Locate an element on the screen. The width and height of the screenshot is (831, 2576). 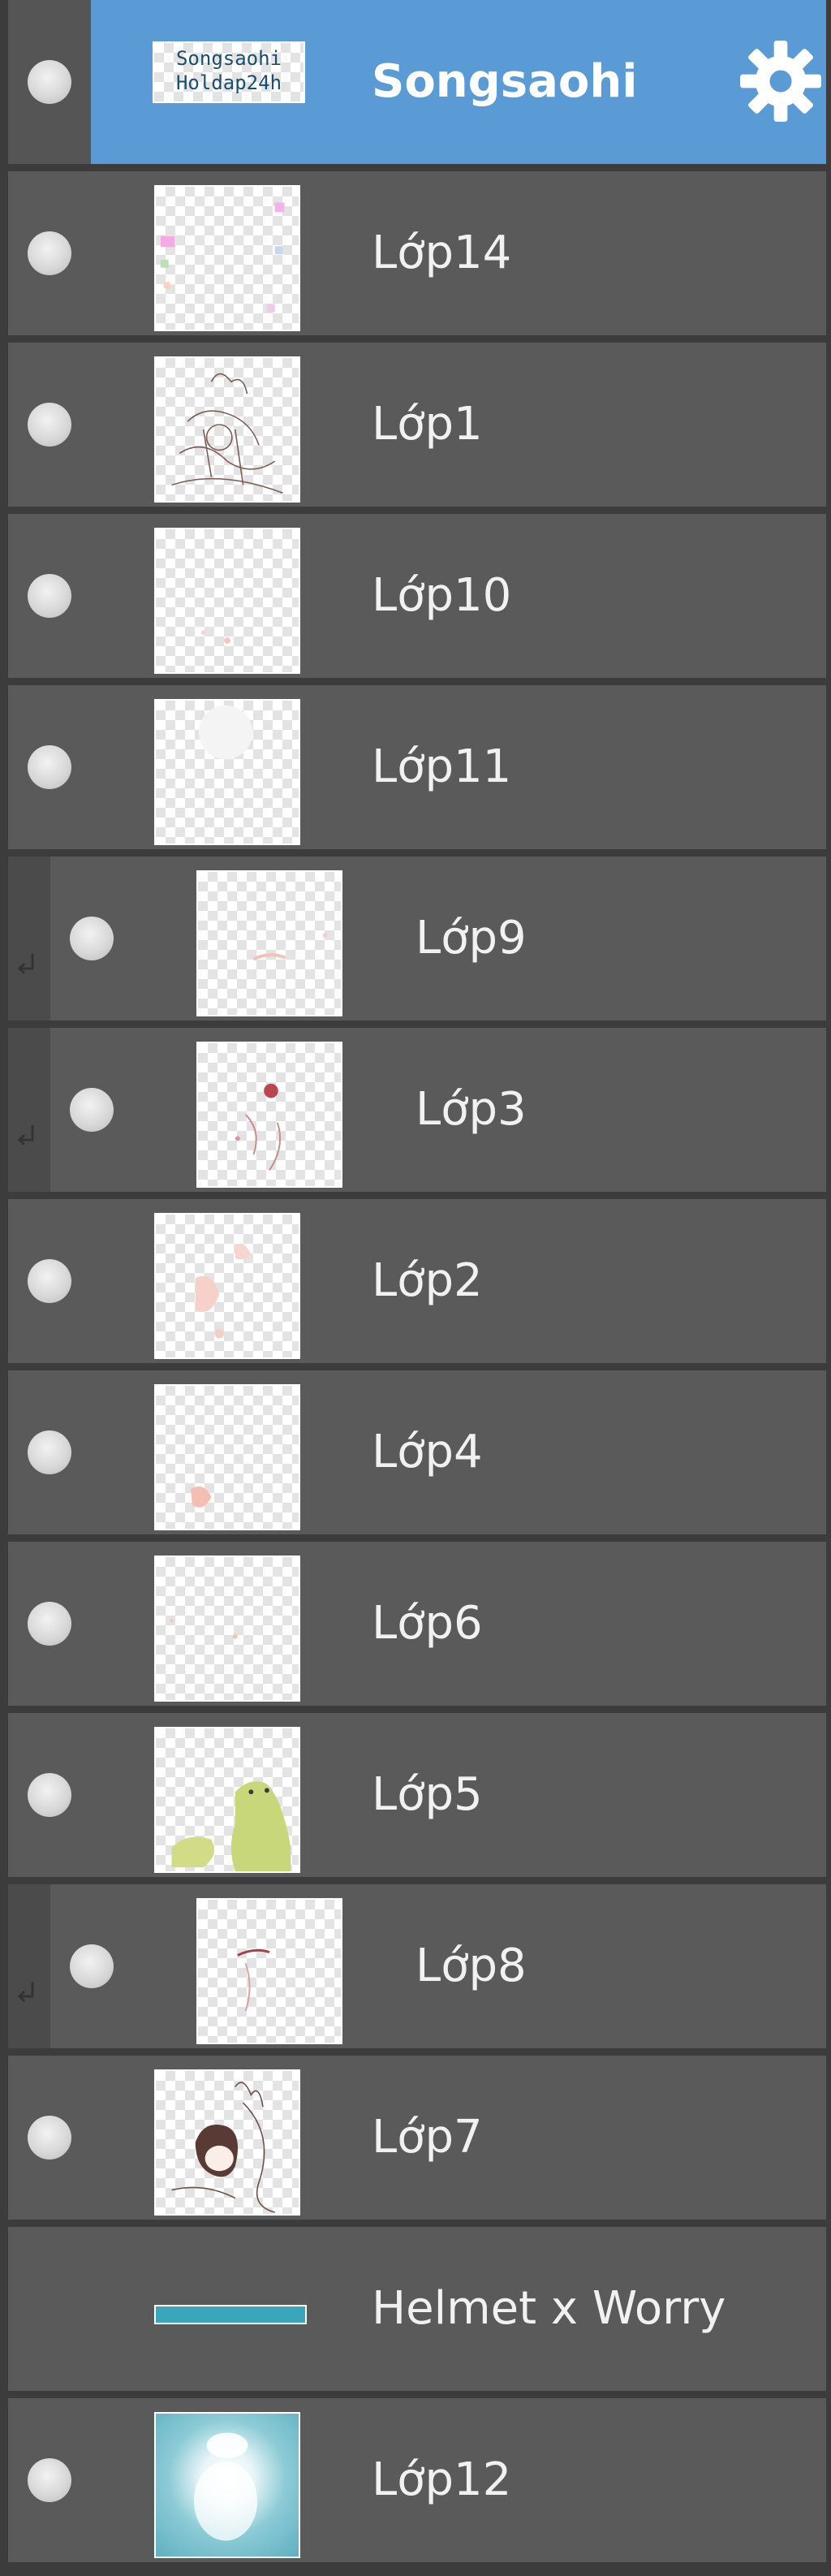
layer-row: Lớp5 is located at coordinates (417, 1795).